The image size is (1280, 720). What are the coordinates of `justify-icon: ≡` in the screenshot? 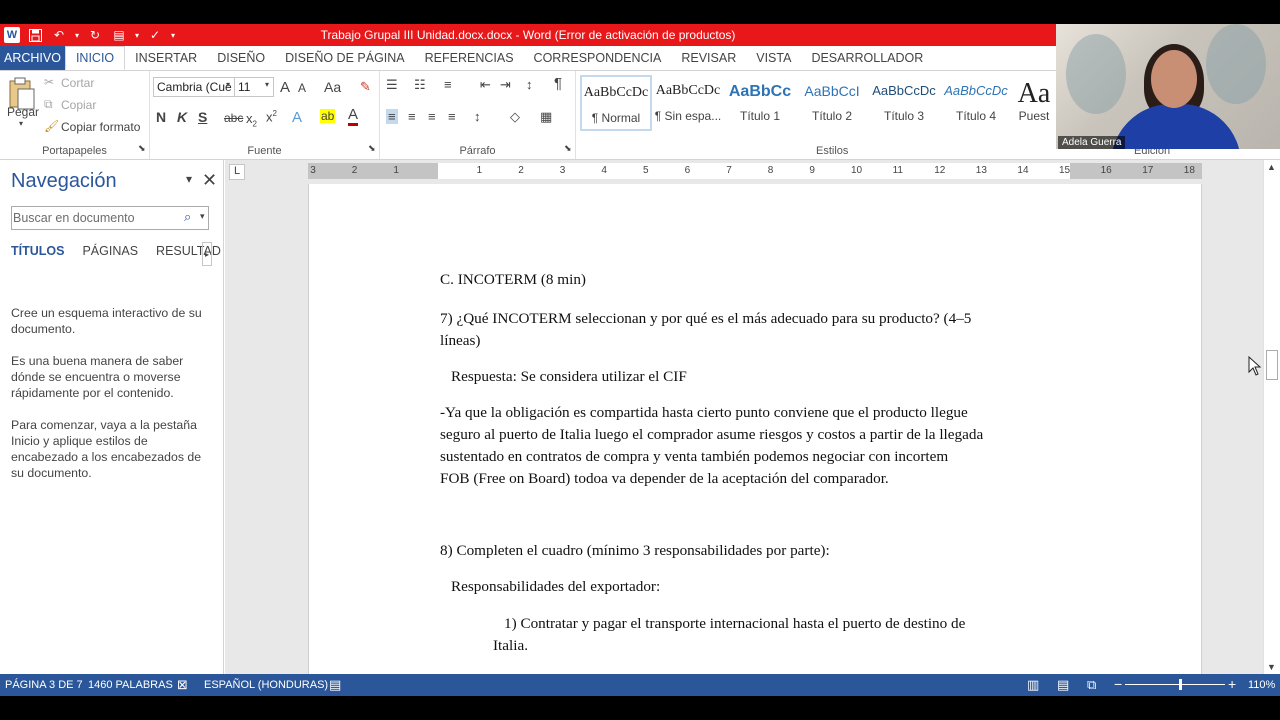 It's located at (452, 116).